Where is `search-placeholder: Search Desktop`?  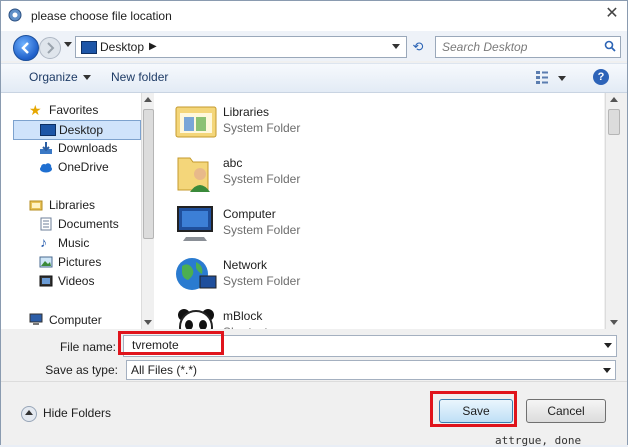
search-placeholder: Search Desktop is located at coordinates (485, 47).